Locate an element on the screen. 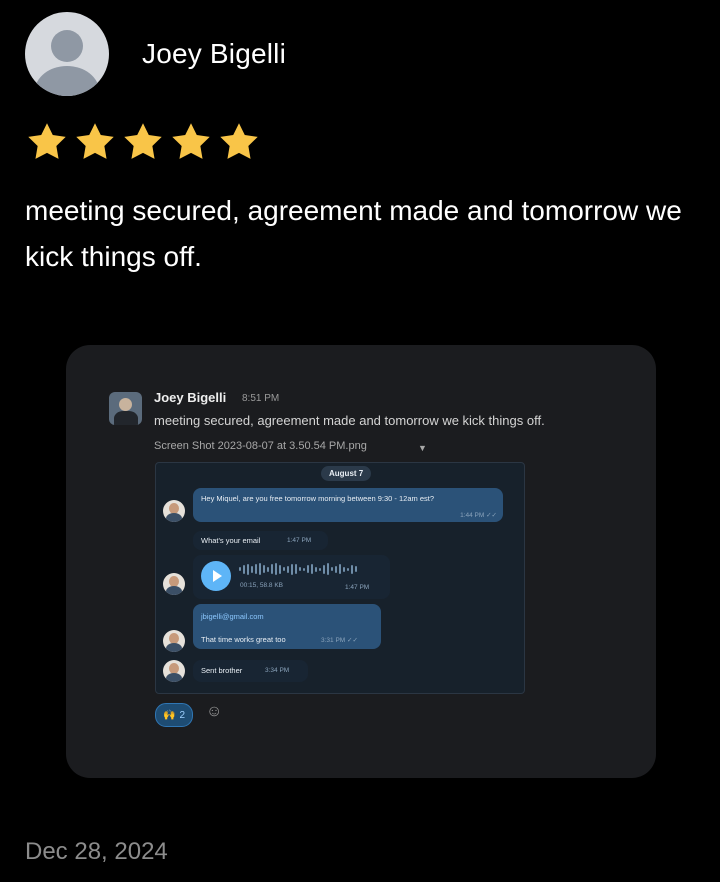  star-rating is located at coordinates (143, 142).